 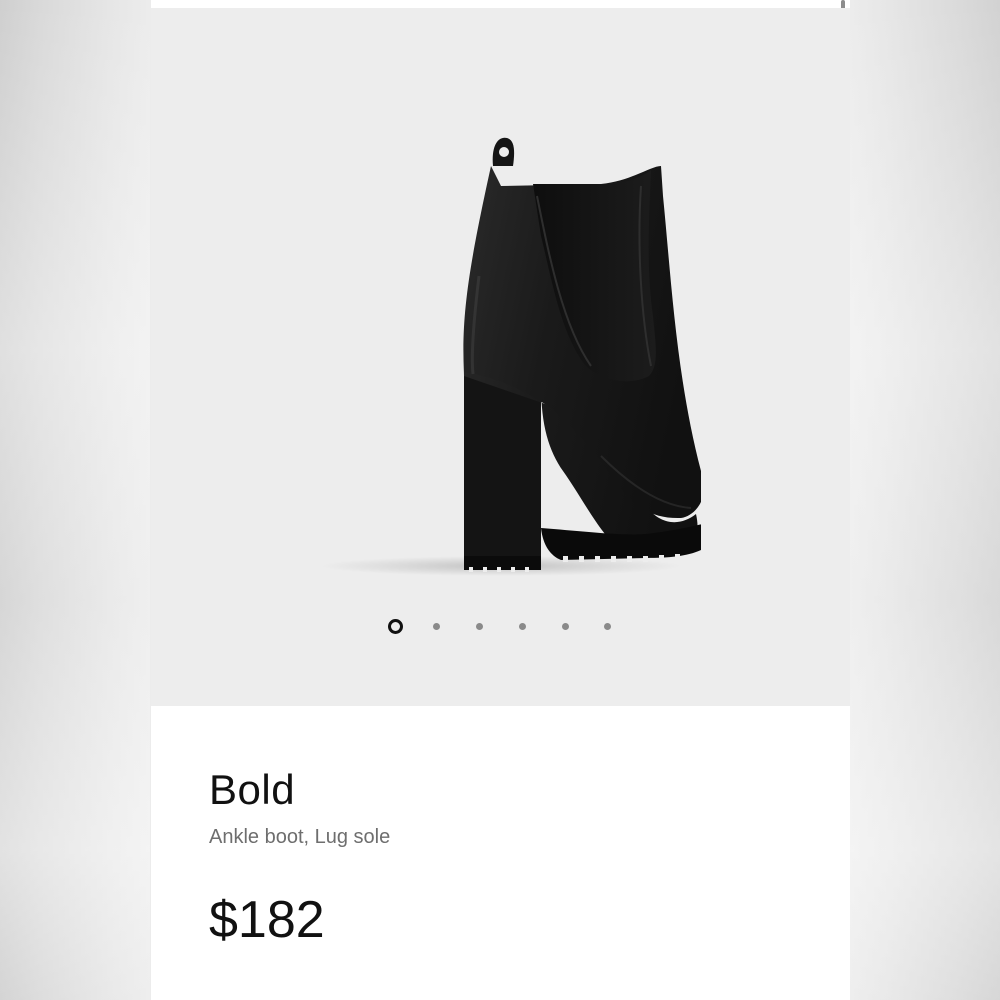 I want to click on carousel-pagination, so click(x=500, y=628).